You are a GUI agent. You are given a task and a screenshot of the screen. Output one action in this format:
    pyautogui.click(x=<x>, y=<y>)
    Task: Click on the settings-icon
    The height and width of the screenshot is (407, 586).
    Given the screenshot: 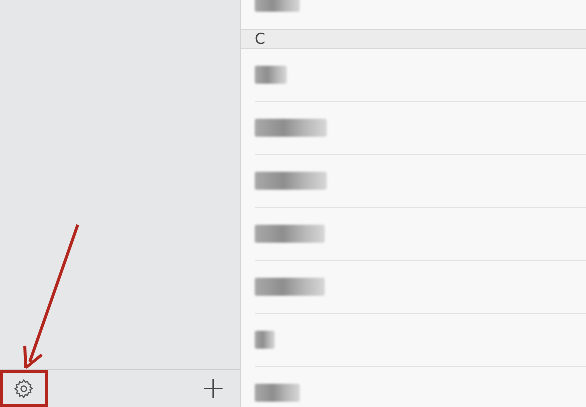 What is the action you would take?
    pyautogui.click(x=24, y=389)
    